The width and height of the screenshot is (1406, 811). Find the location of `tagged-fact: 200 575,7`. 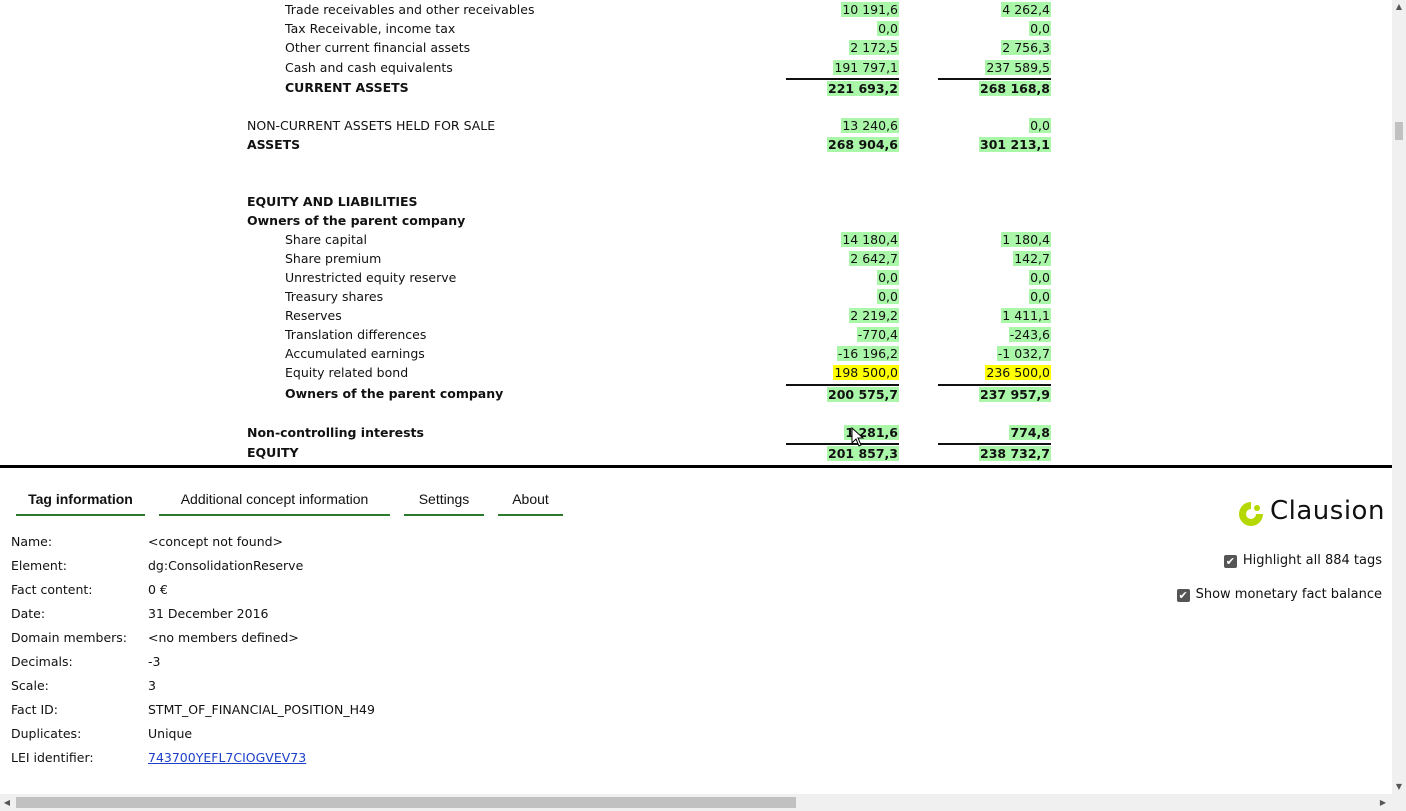

tagged-fact: 200 575,7 is located at coordinates (863, 394).